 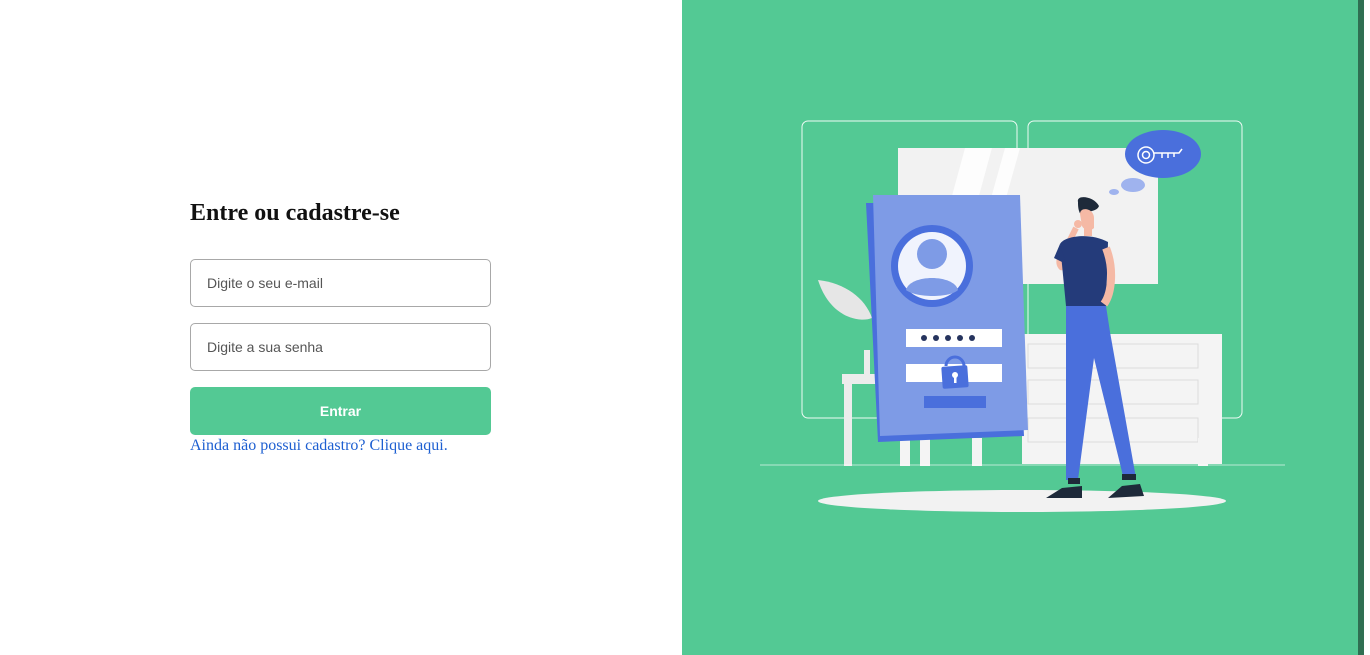 I want to click on email-input, so click(x=340, y=283).